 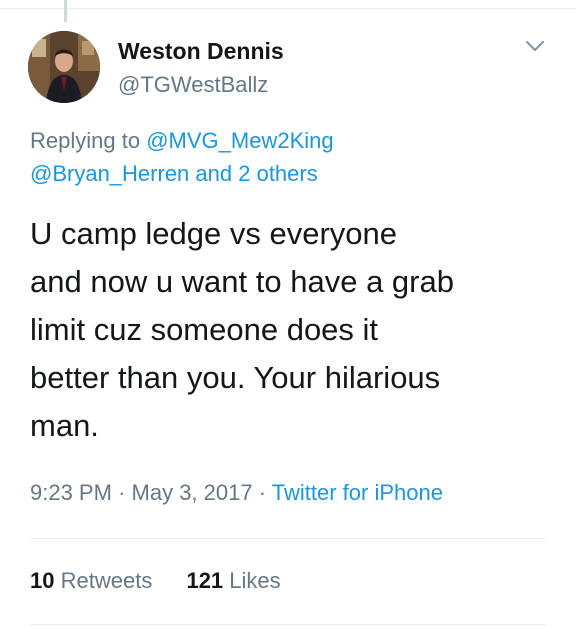 What do you see at coordinates (201, 51) in the screenshot?
I see `author-name: Weston Dennis` at bounding box center [201, 51].